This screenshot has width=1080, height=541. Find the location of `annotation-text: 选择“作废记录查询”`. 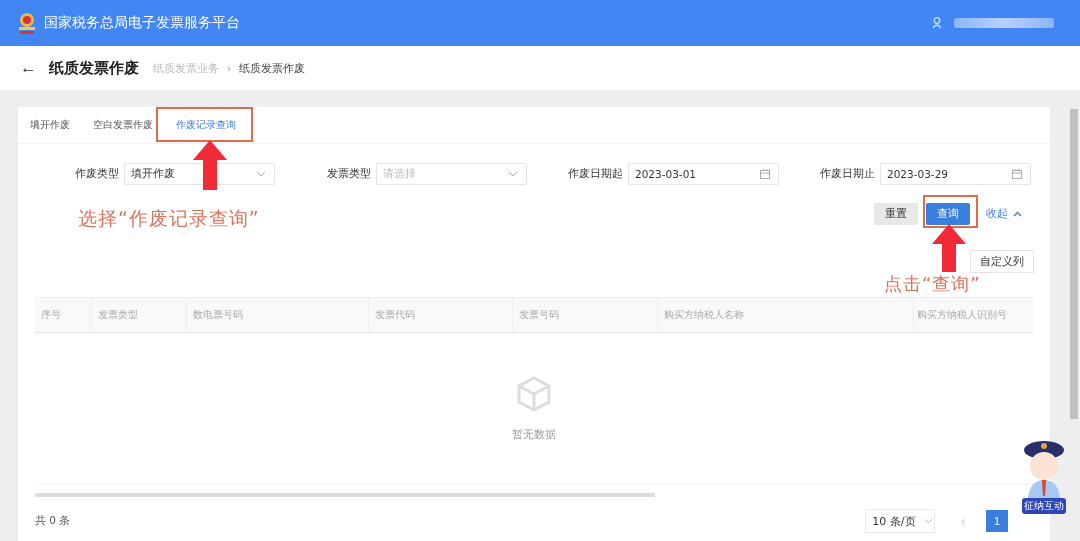

annotation-text: 选择“作废记录查询” is located at coordinates (169, 218).